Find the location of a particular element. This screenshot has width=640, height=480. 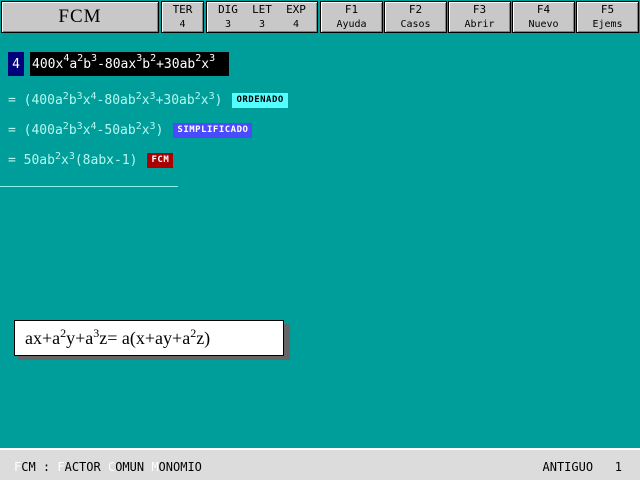

ter-label: TER is located at coordinates (182, 9).